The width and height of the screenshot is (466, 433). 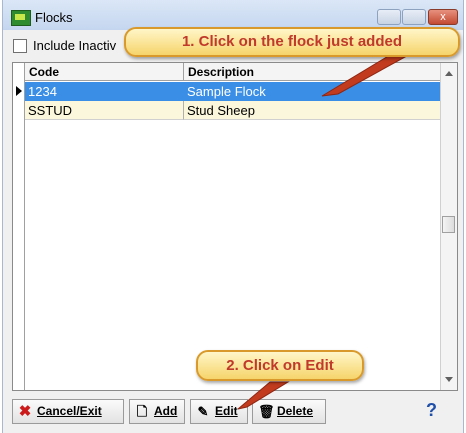 What do you see at coordinates (292, 42) in the screenshot?
I see `callout-step-1: 1. Click on the flock just added` at bounding box center [292, 42].